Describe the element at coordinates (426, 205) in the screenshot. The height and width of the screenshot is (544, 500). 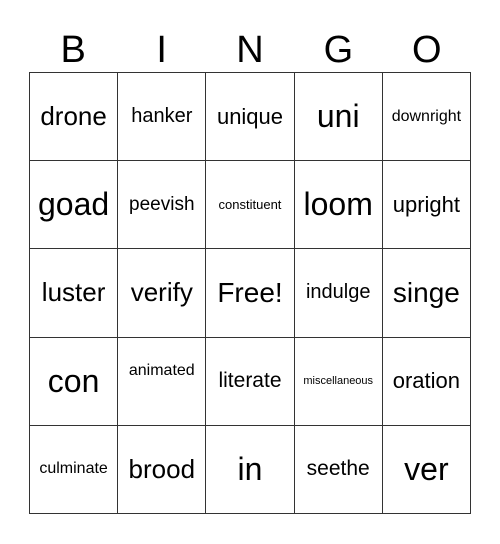
I see `bingo-cell: upright` at that location.